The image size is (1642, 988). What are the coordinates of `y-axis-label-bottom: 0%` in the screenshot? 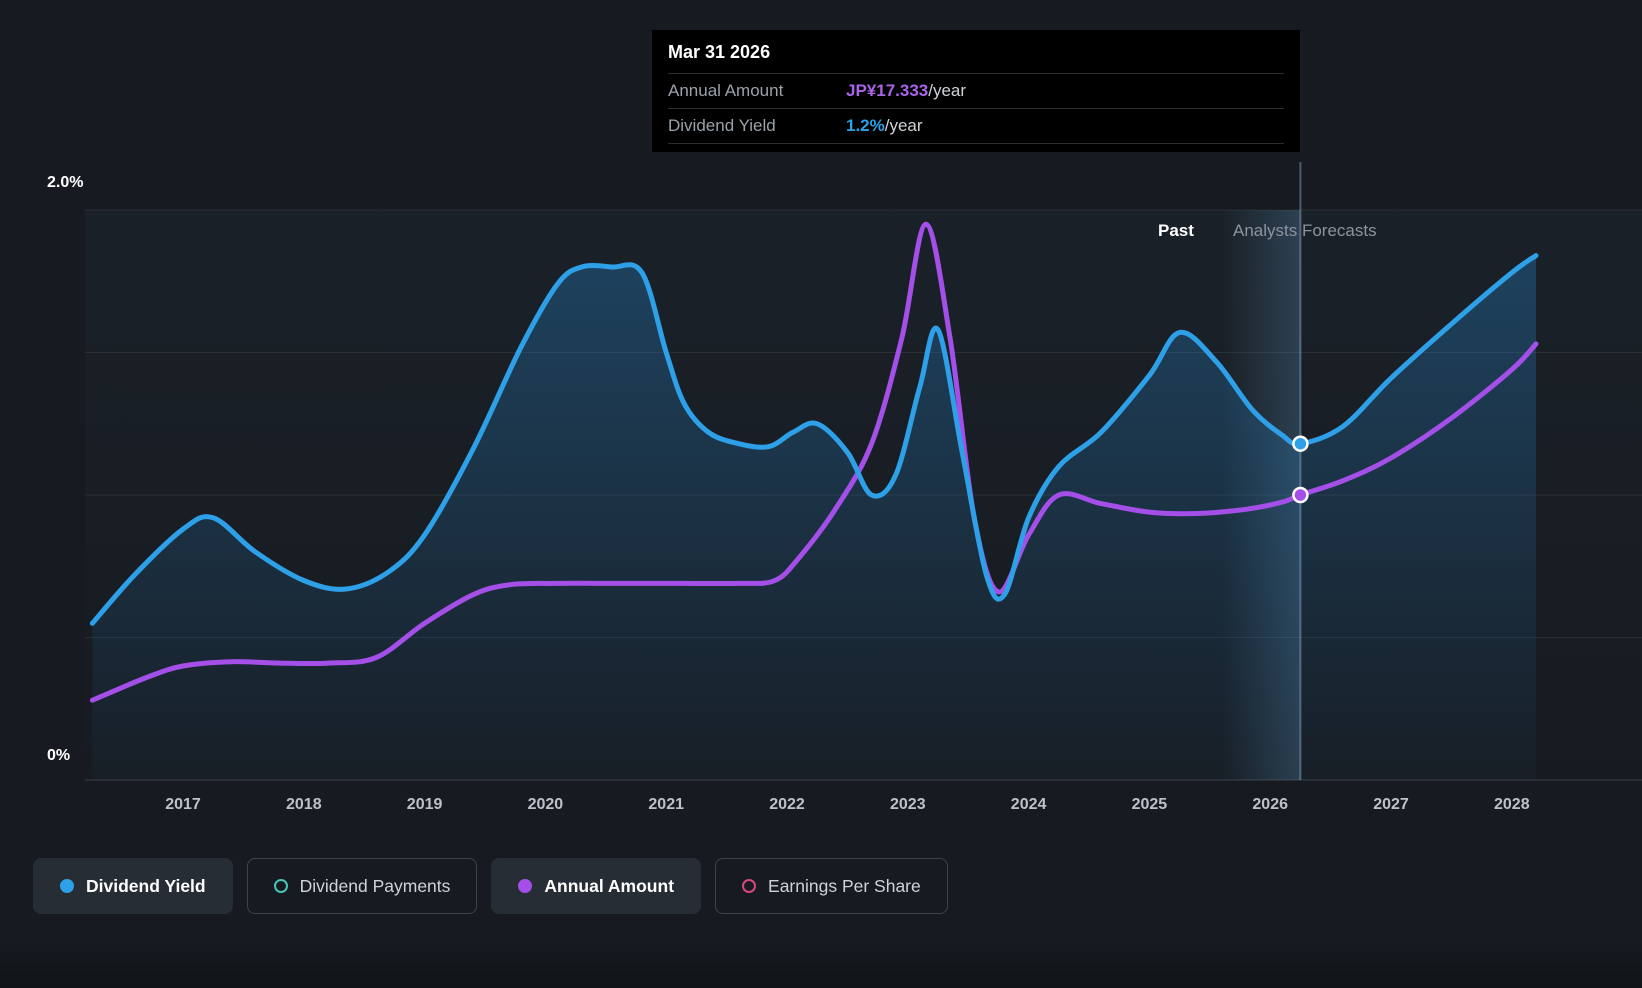 It's located at (59, 755).